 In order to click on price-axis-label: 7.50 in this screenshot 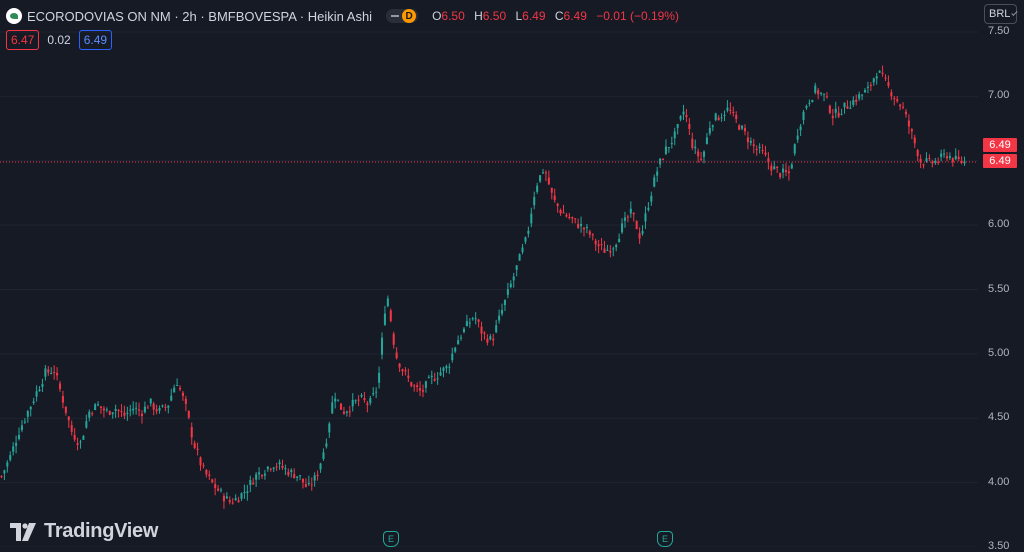, I will do `click(999, 31)`.